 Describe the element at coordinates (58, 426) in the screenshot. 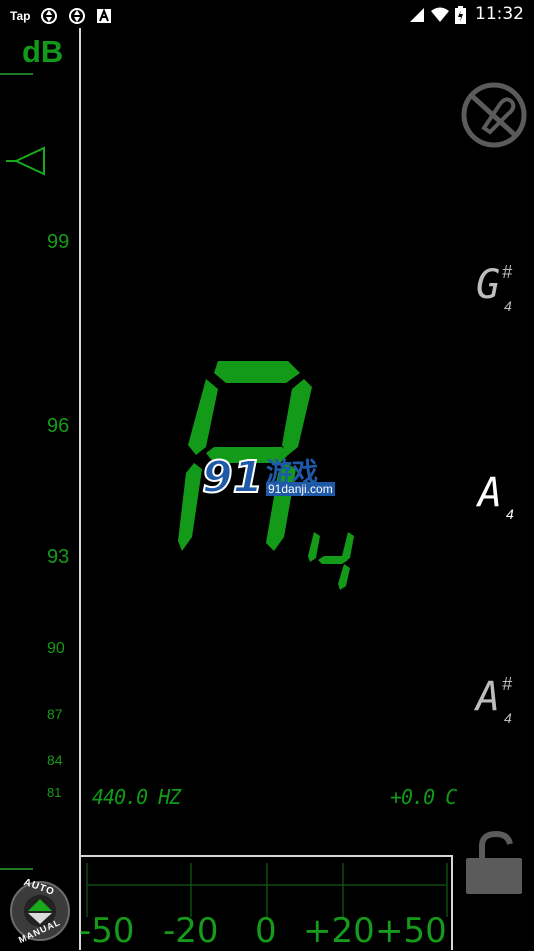

I see `db-scale-label: 96` at that location.